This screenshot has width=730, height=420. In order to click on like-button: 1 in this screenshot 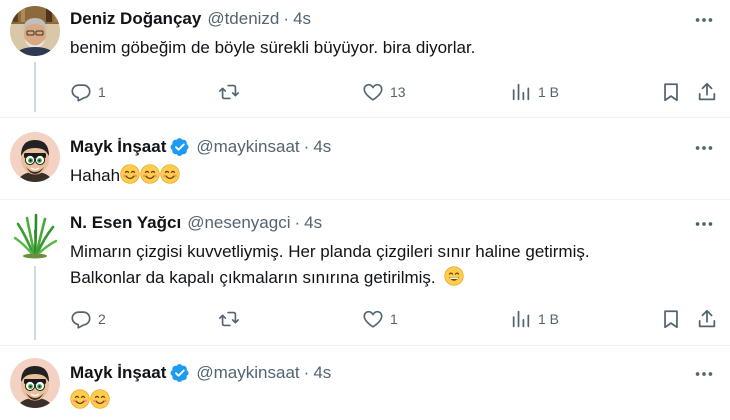, I will do `click(380, 319)`.